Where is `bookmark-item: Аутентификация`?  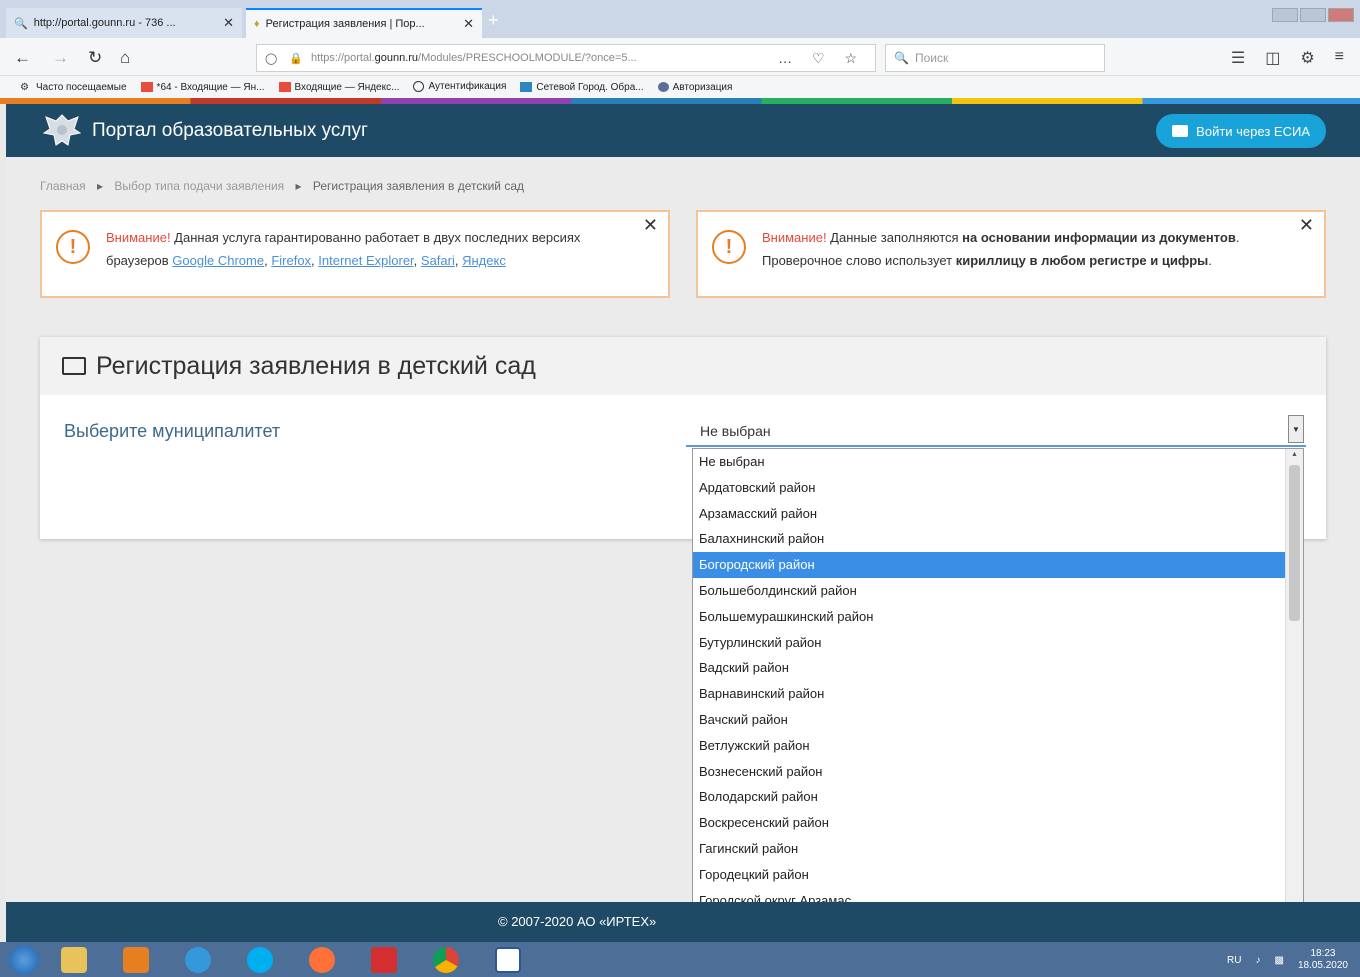 bookmark-item: Аутентификация is located at coordinates (460, 87).